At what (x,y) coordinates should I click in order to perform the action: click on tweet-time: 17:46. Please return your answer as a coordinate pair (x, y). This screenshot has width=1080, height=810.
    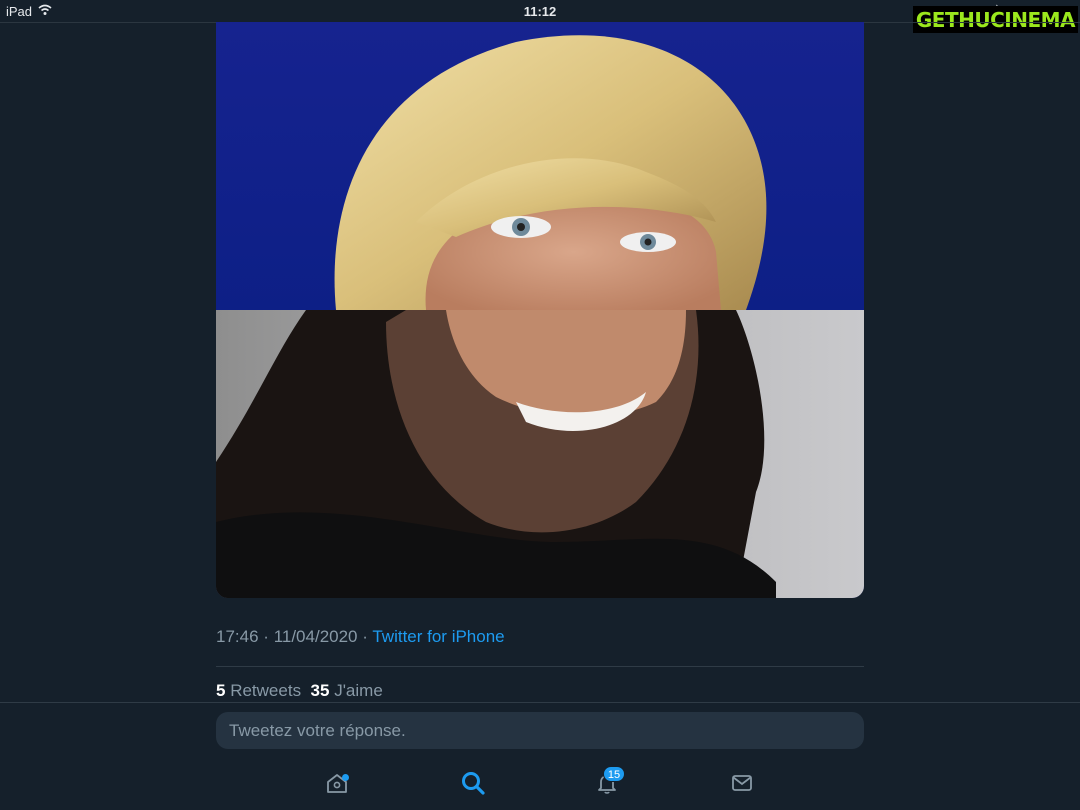
    Looking at the image, I should click on (237, 636).